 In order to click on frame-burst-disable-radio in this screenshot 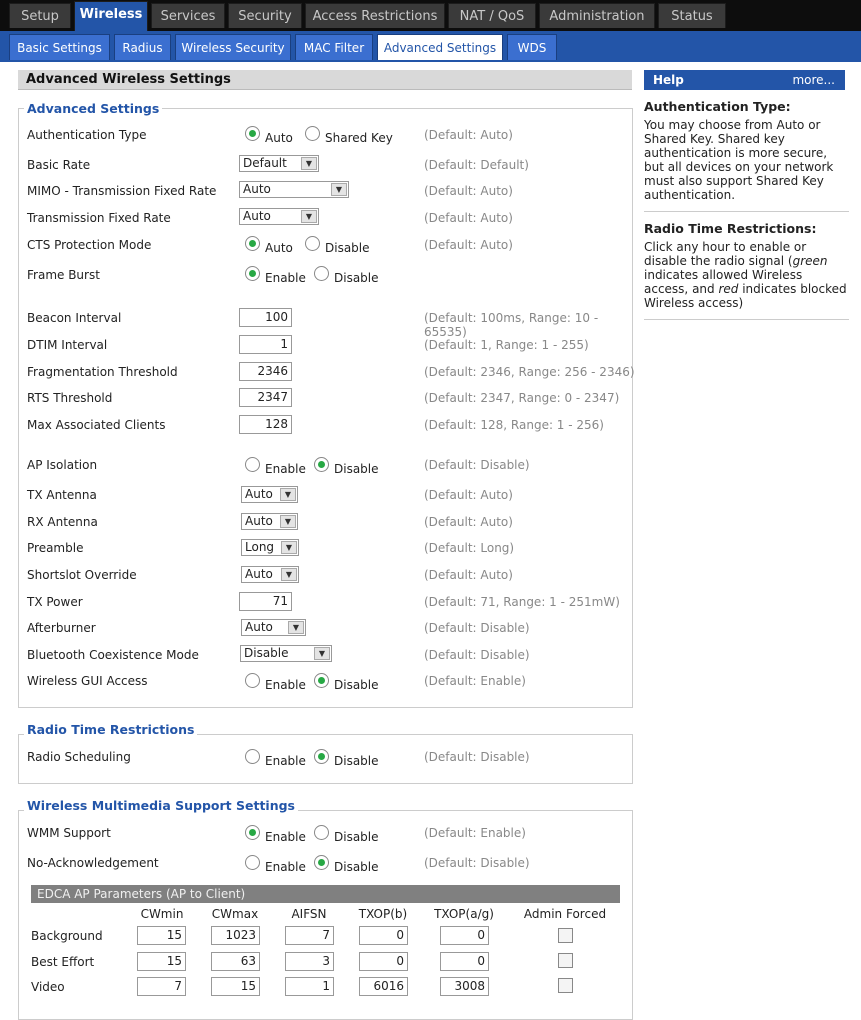, I will do `click(321, 273)`.